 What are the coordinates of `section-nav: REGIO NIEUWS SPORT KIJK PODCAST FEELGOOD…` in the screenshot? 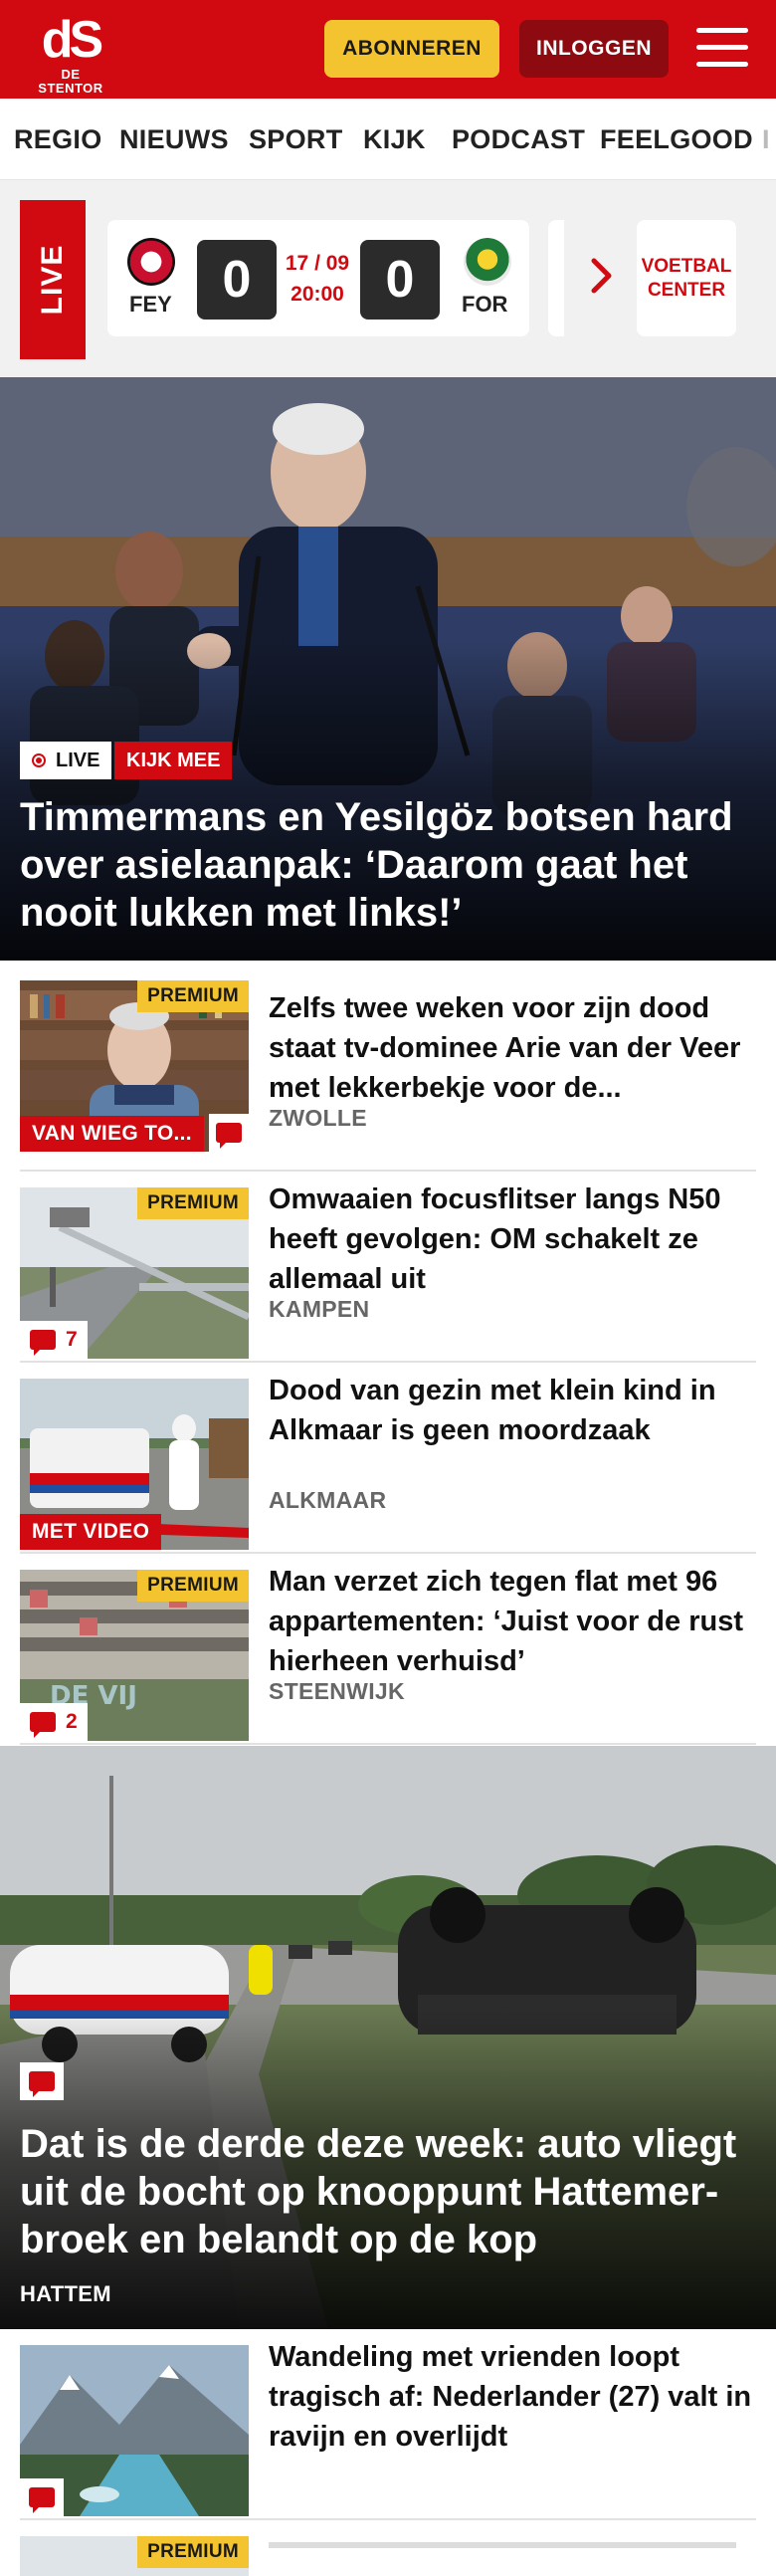 It's located at (388, 139).